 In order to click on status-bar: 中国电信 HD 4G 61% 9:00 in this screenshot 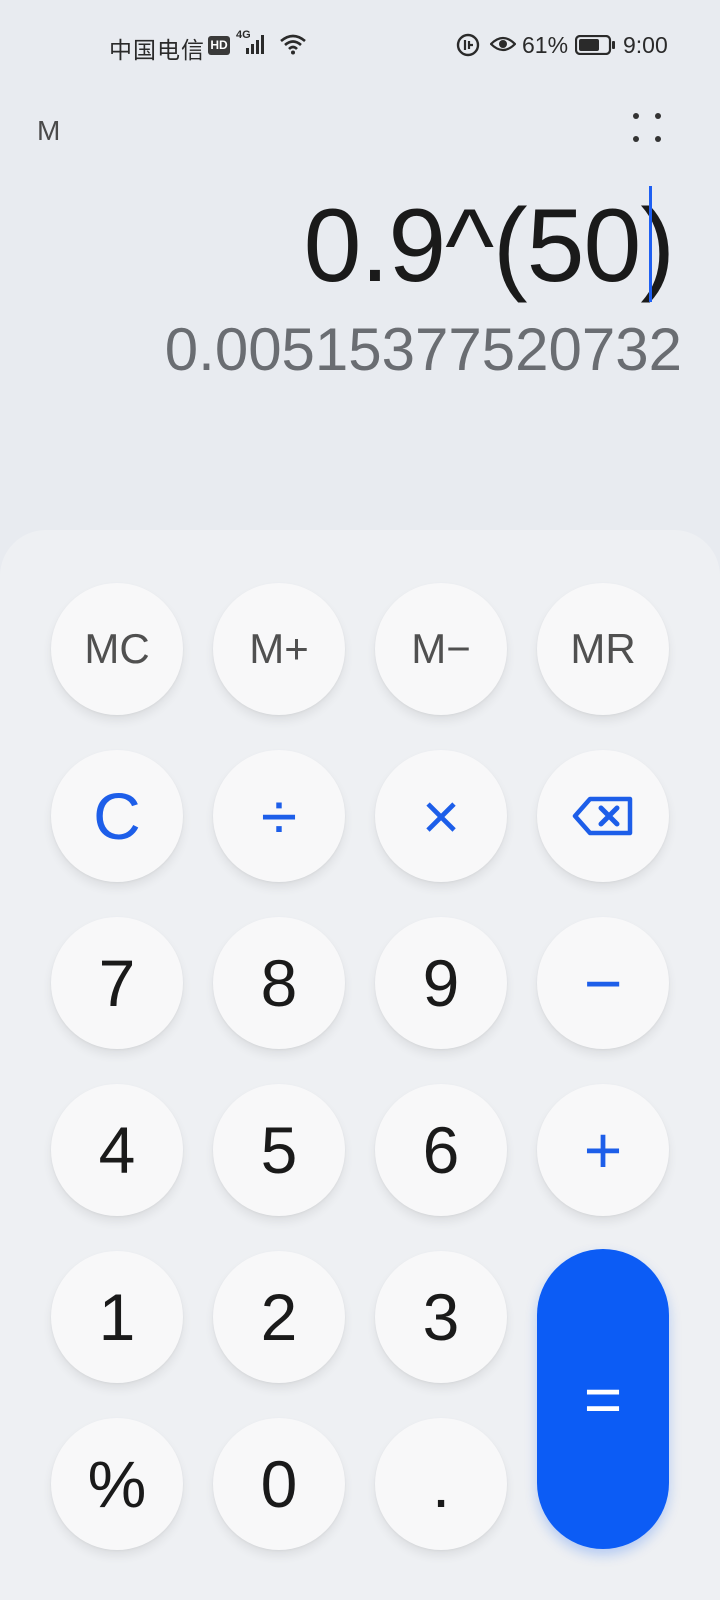, I will do `click(360, 46)`.